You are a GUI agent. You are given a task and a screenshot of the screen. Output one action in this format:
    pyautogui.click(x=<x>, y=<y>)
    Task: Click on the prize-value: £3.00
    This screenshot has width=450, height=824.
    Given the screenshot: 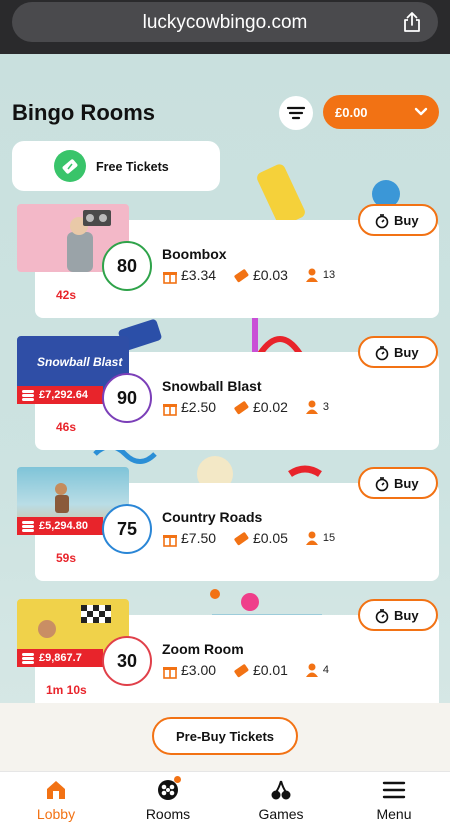 What is the action you would take?
    pyautogui.click(x=199, y=669)
    